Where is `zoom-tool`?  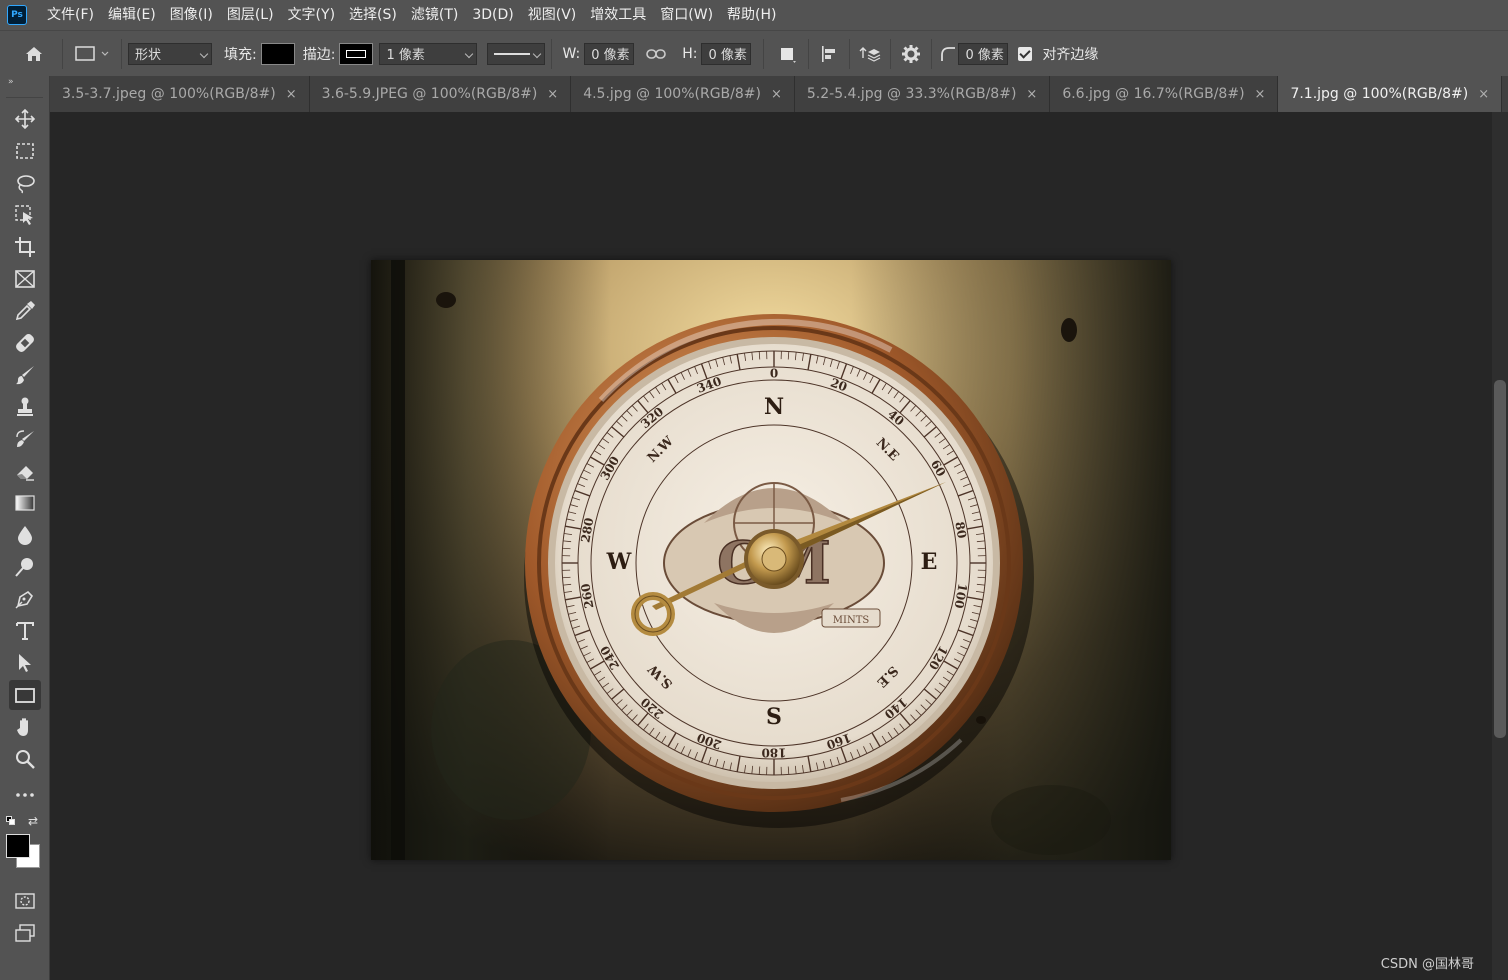 zoom-tool is located at coordinates (25, 759).